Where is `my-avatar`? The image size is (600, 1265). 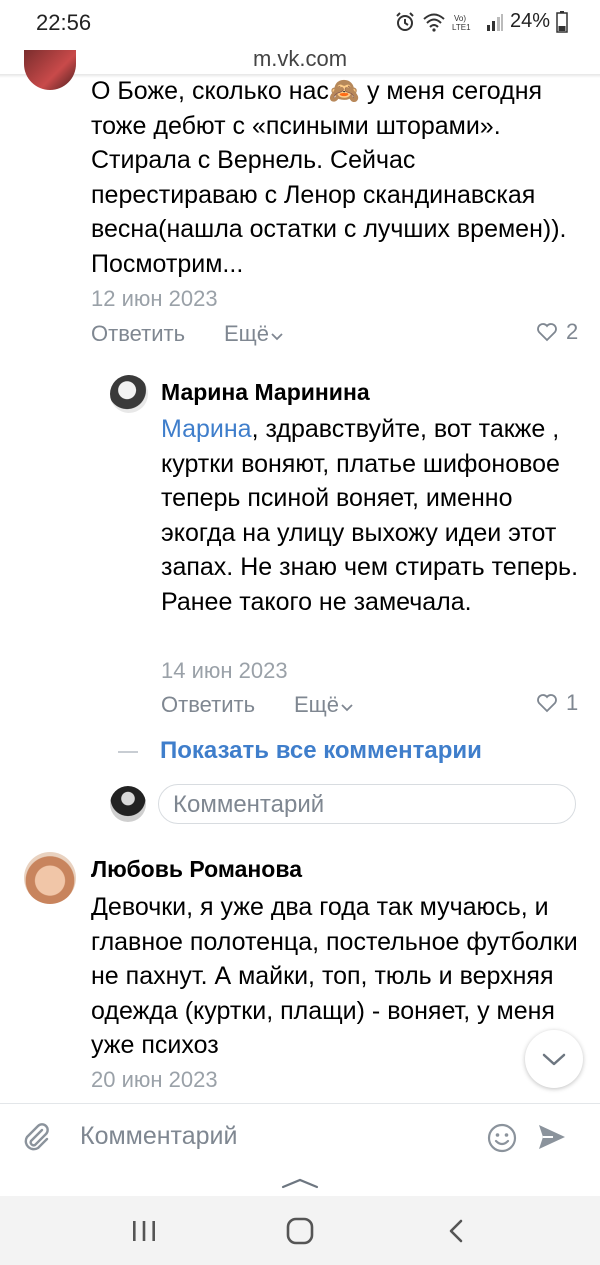 my-avatar is located at coordinates (128, 804).